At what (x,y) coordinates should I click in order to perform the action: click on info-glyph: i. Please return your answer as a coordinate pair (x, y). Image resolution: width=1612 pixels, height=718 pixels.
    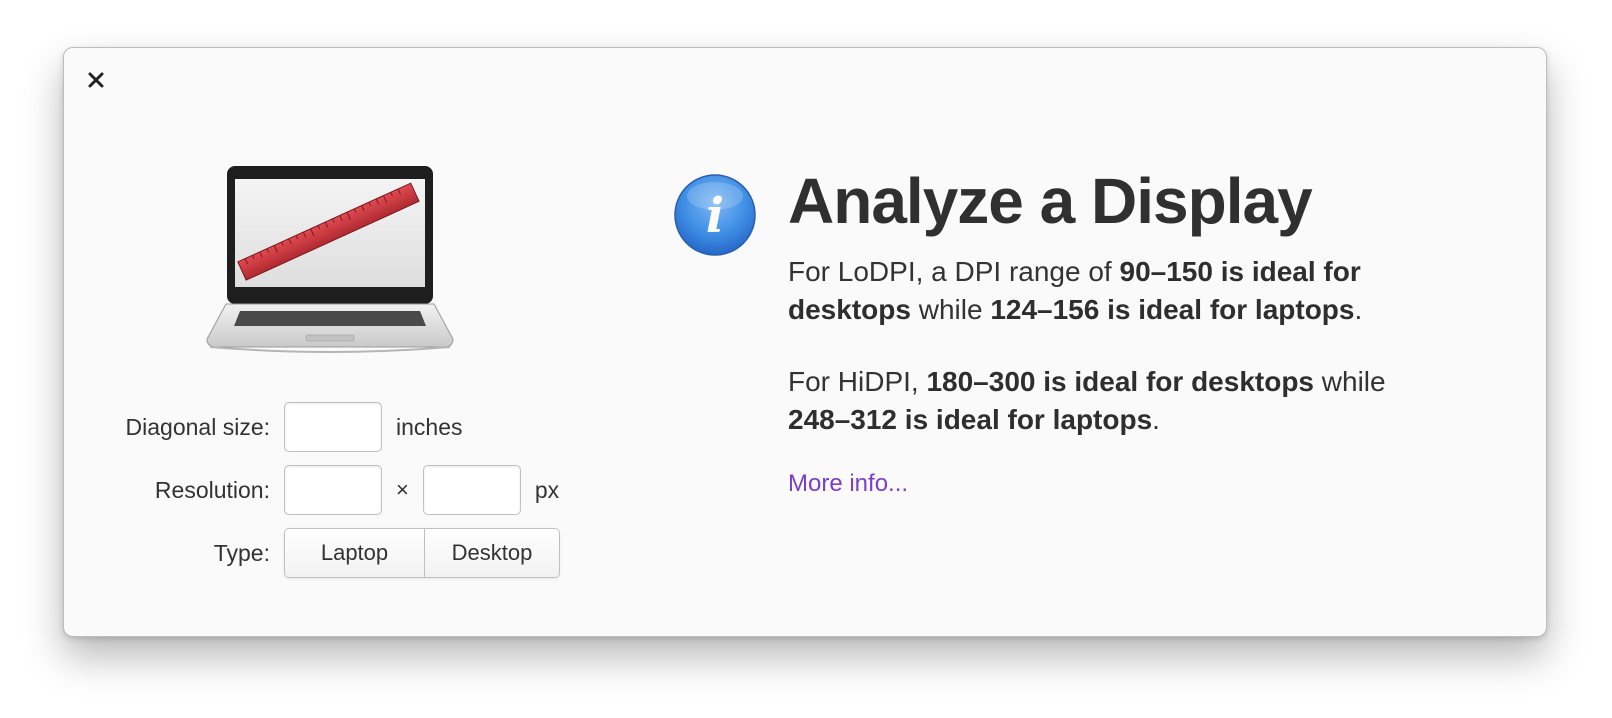
    Looking at the image, I should click on (715, 216).